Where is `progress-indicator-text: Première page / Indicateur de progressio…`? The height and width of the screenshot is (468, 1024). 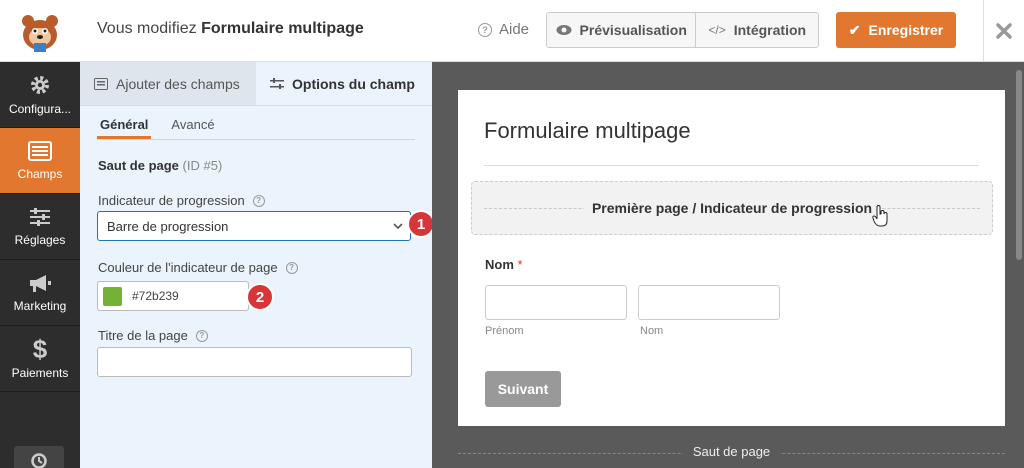
progress-indicator-text: Première page / Indicateur de progressio… is located at coordinates (732, 208).